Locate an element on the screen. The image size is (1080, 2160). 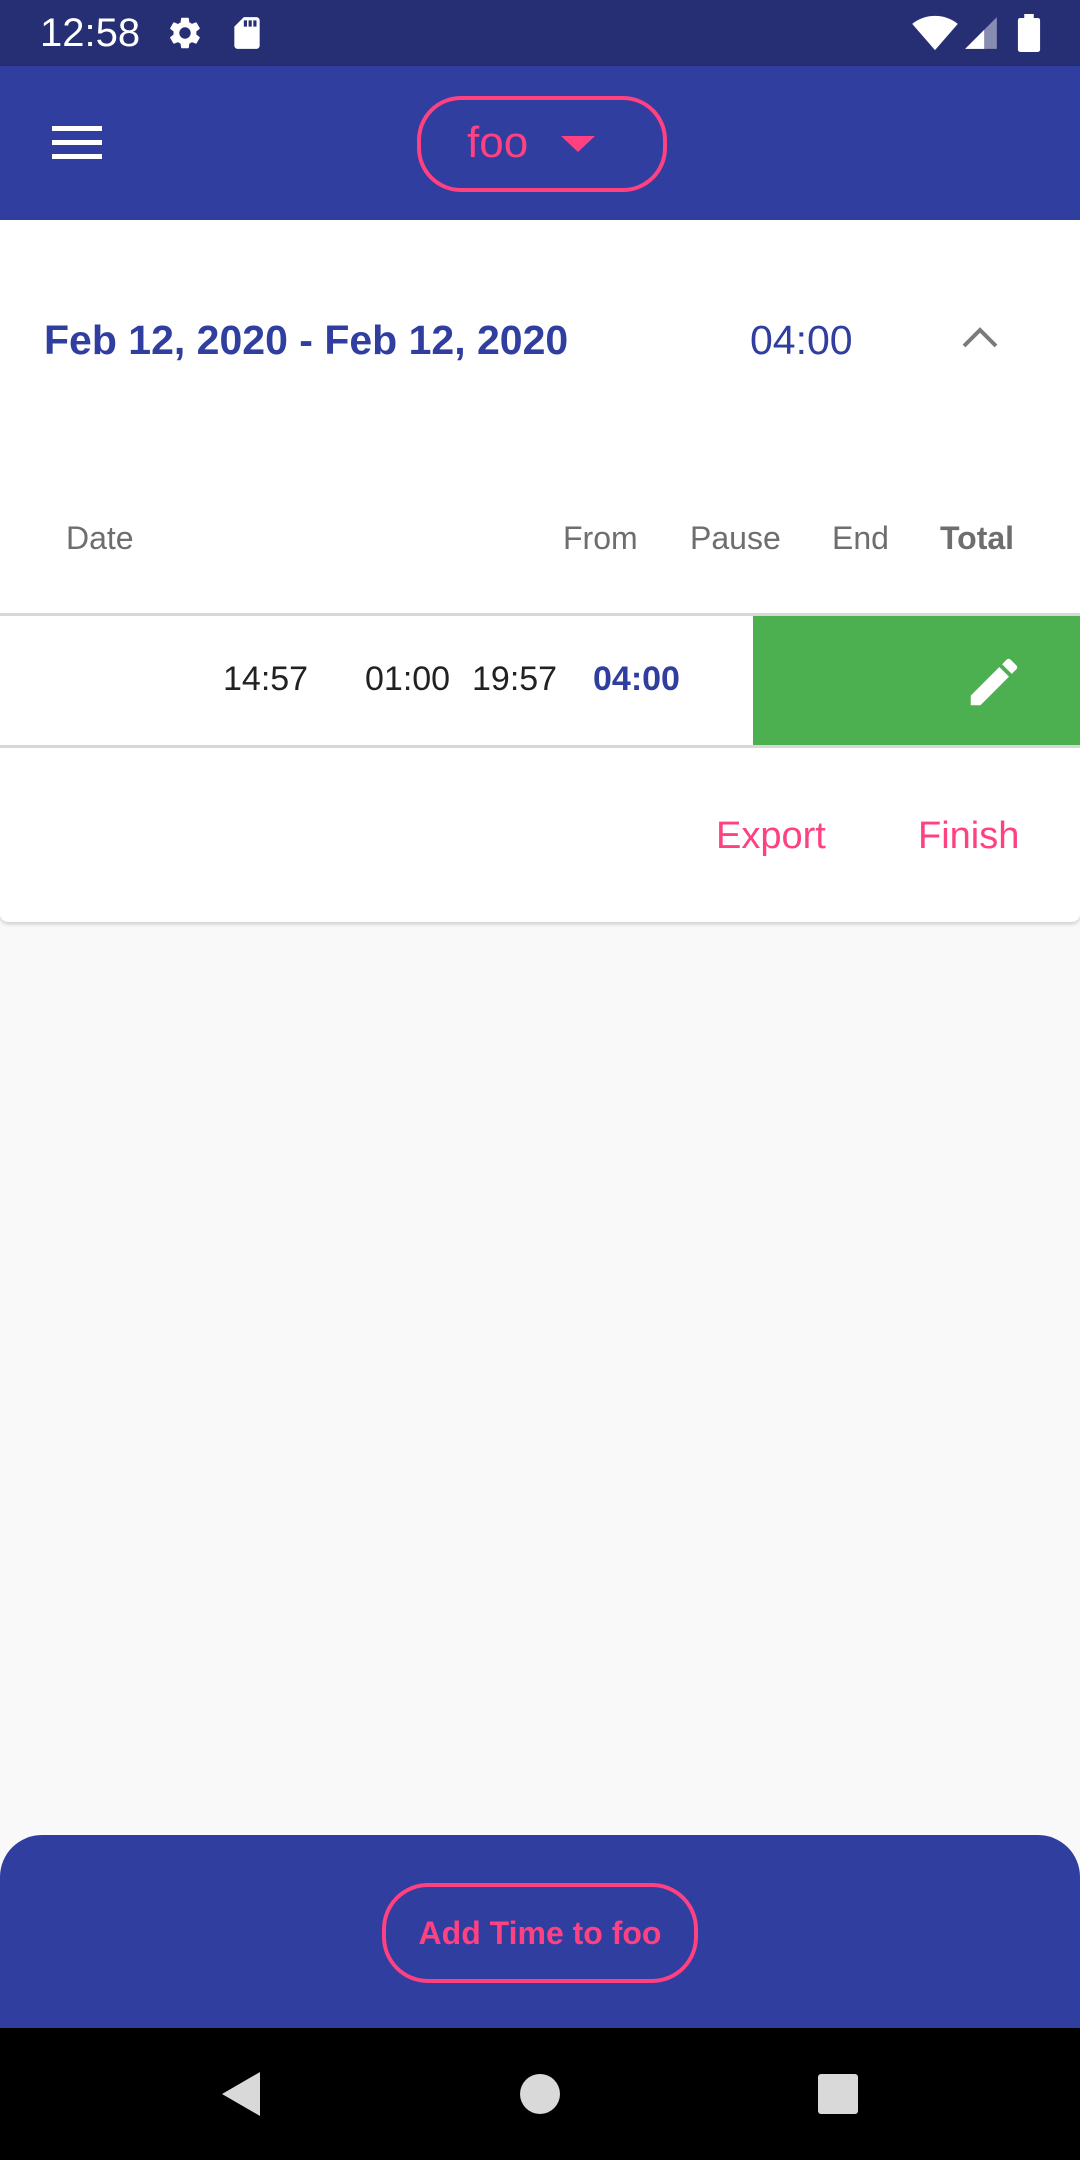
row-divider-bottom is located at coordinates (540, 746).